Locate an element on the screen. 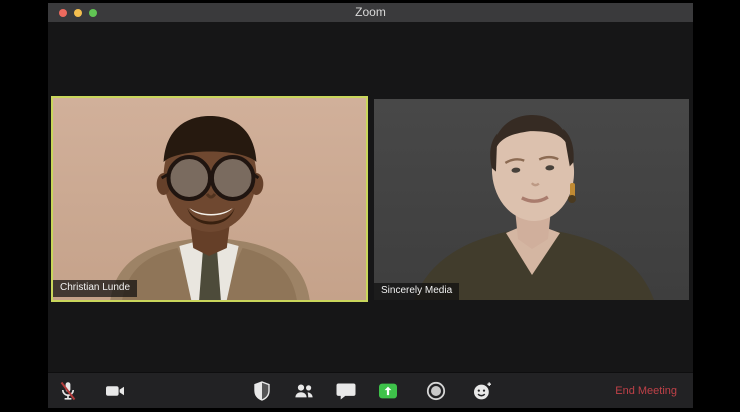 This screenshot has height=412, width=740. participant-name-label: Sincerely Media is located at coordinates (417, 291).